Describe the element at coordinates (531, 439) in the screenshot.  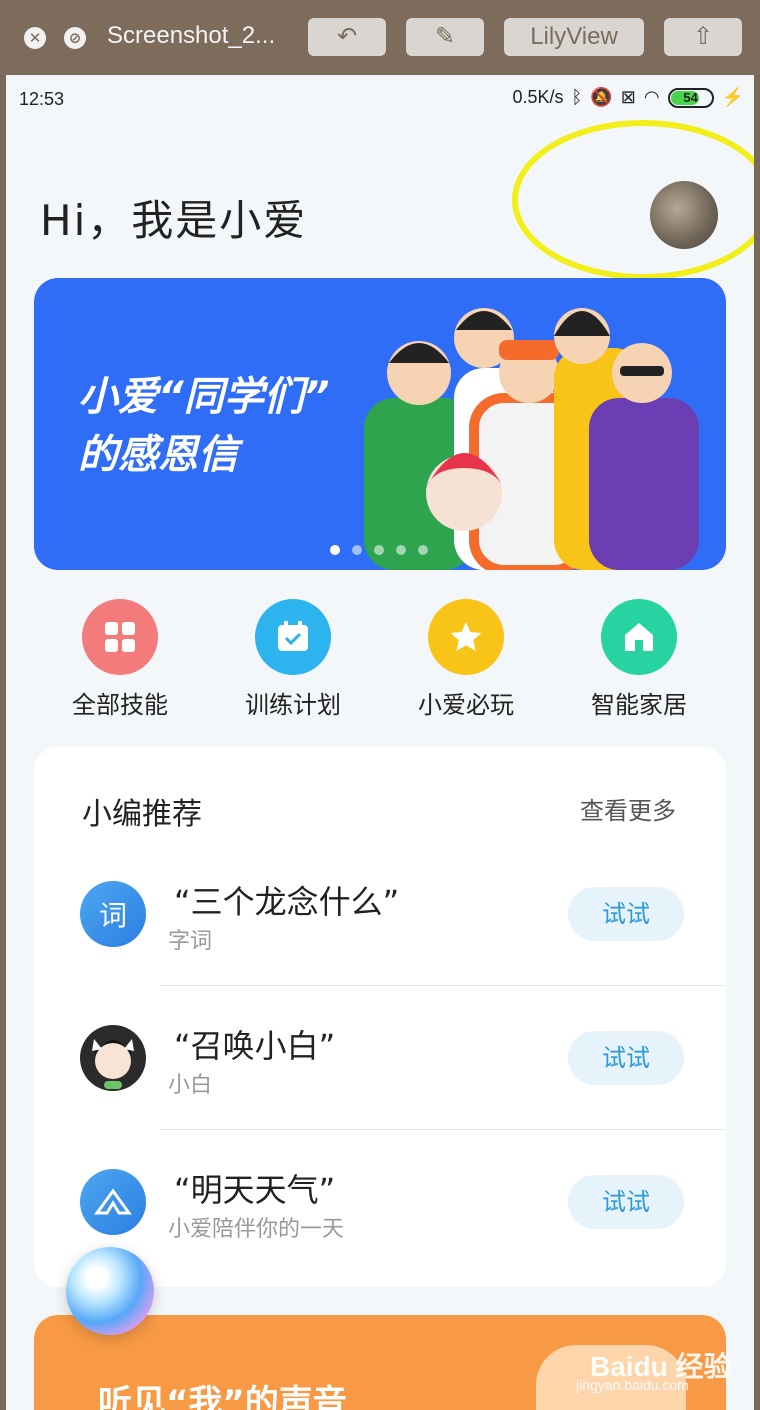
I see `banner-illustration` at that location.